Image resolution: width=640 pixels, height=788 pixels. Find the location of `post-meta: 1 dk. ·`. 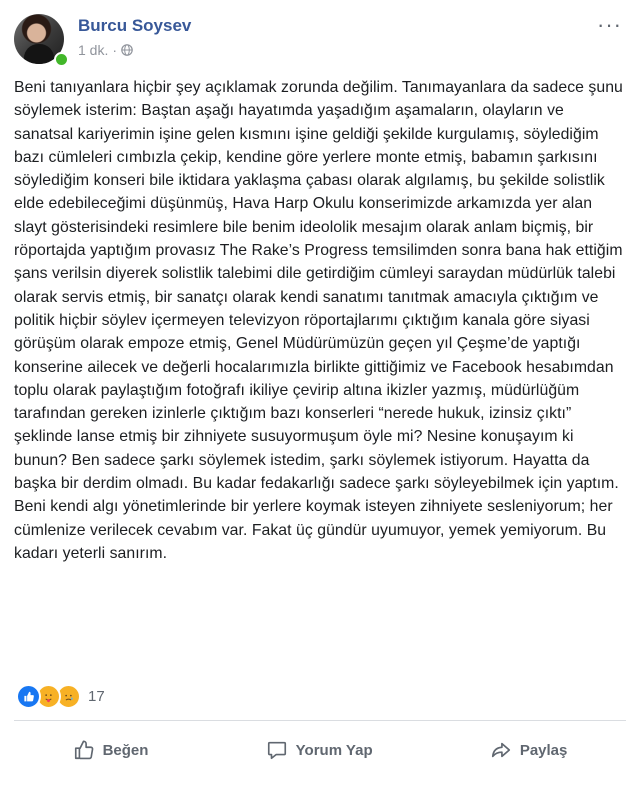

post-meta: 1 dk. · is located at coordinates (105, 50).